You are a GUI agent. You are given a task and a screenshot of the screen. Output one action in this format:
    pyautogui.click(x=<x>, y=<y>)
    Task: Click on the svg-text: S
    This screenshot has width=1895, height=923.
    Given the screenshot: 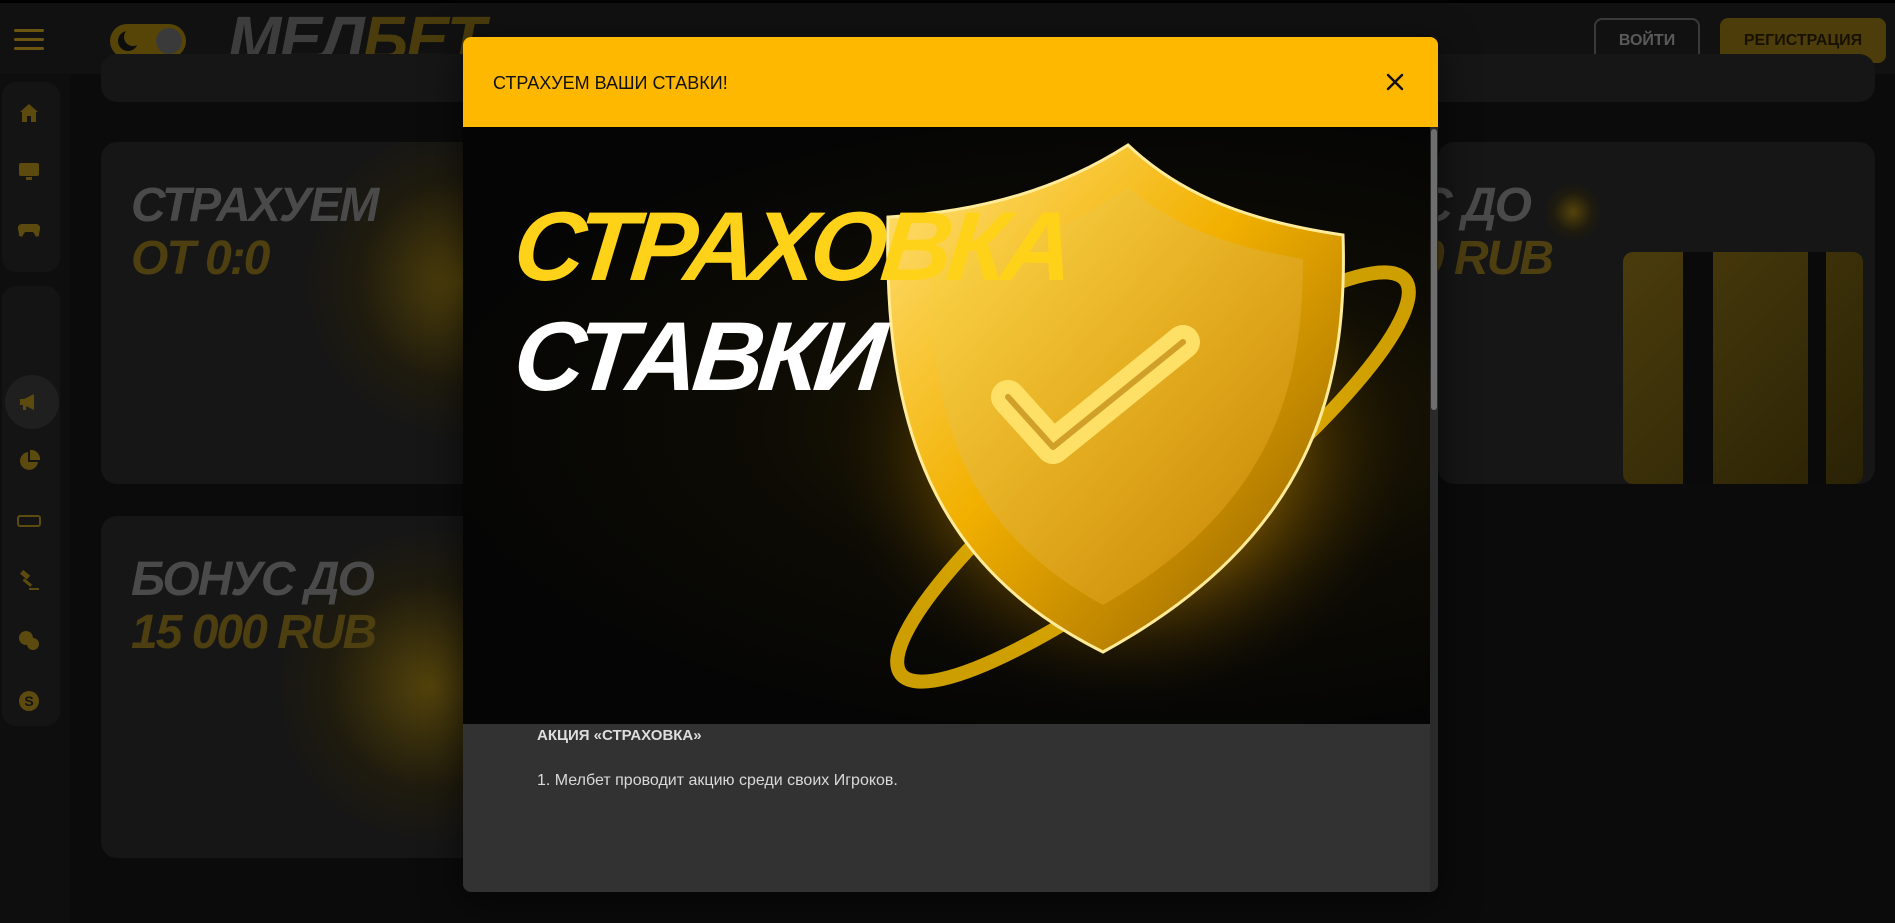 What is the action you would take?
    pyautogui.click(x=28, y=701)
    